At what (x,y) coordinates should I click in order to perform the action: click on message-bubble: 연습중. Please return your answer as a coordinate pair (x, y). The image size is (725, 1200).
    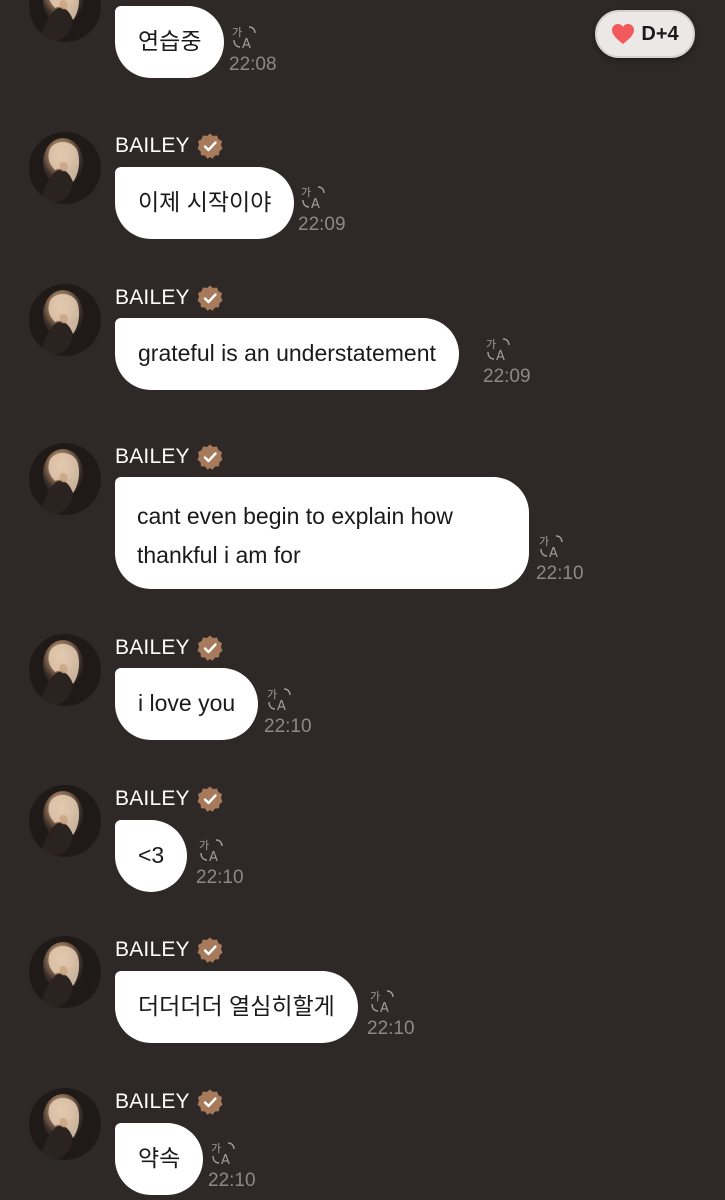
    Looking at the image, I should click on (170, 42).